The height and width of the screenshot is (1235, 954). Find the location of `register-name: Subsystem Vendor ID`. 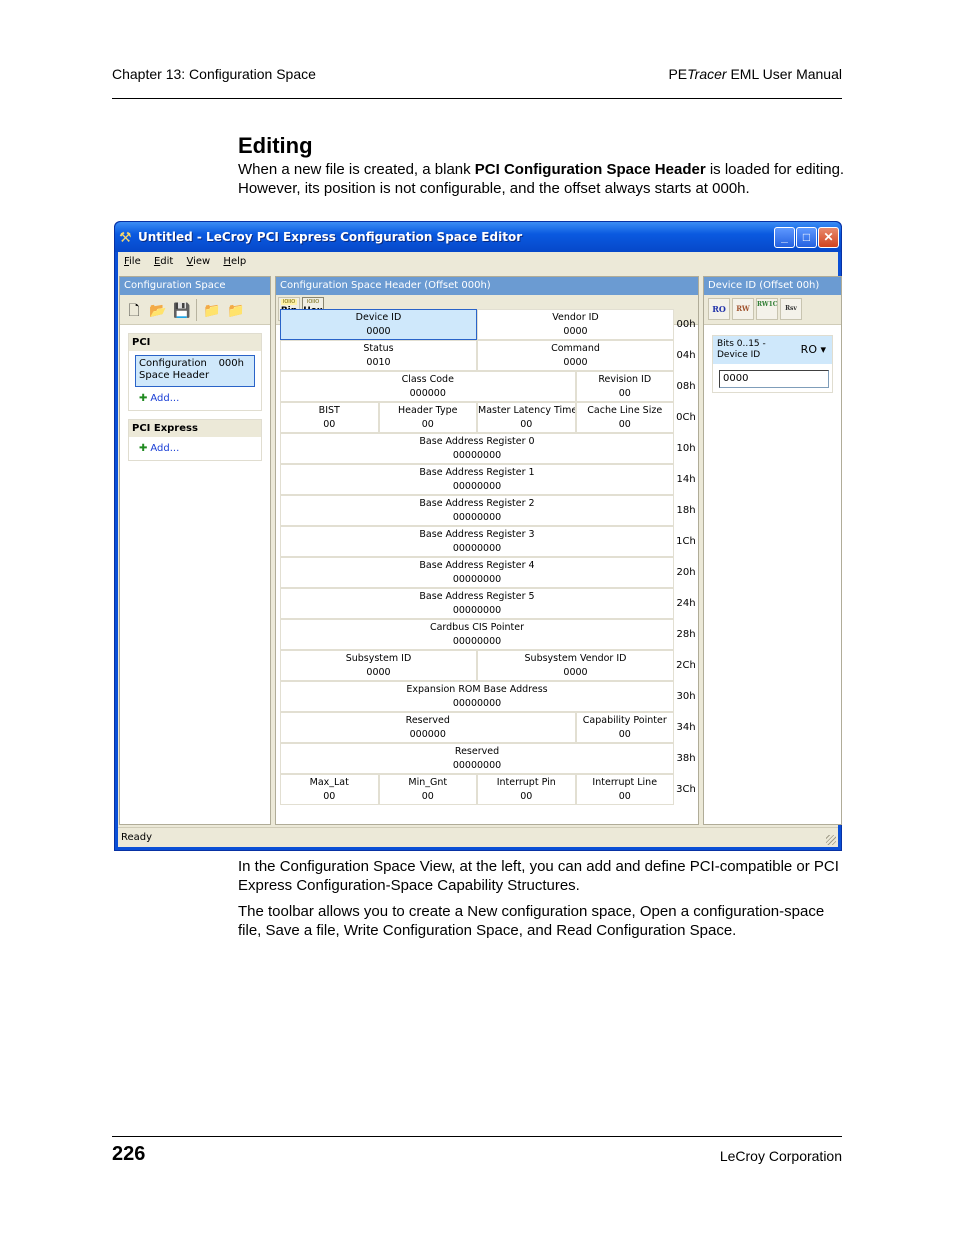

register-name: Subsystem Vendor ID is located at coordinates (575, 658).